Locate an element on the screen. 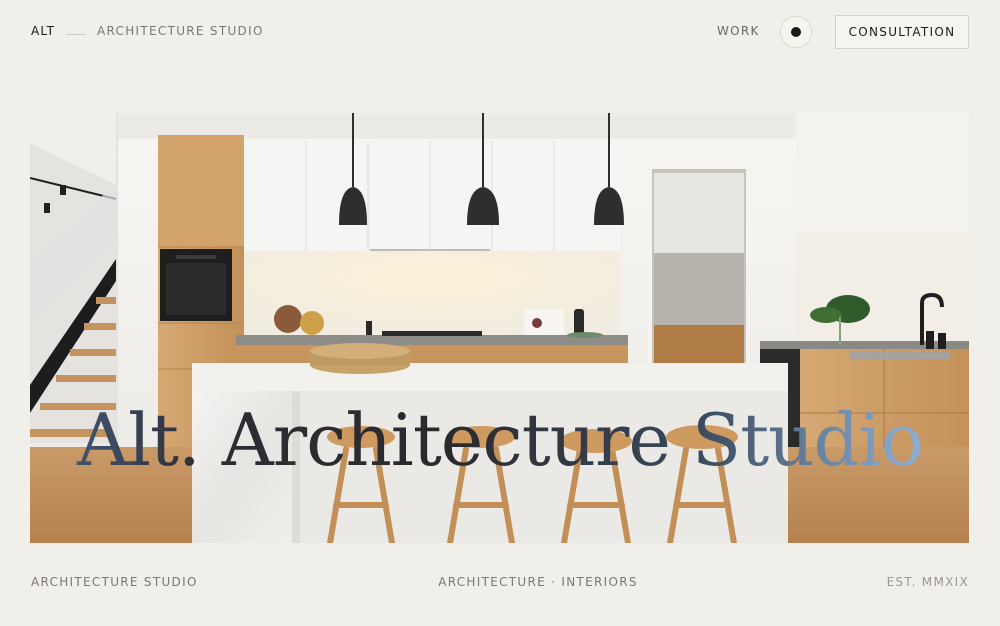 This screenshot has height=626, width=1000. theme-toggle-dot-icon is located at coordinates (796, 32).